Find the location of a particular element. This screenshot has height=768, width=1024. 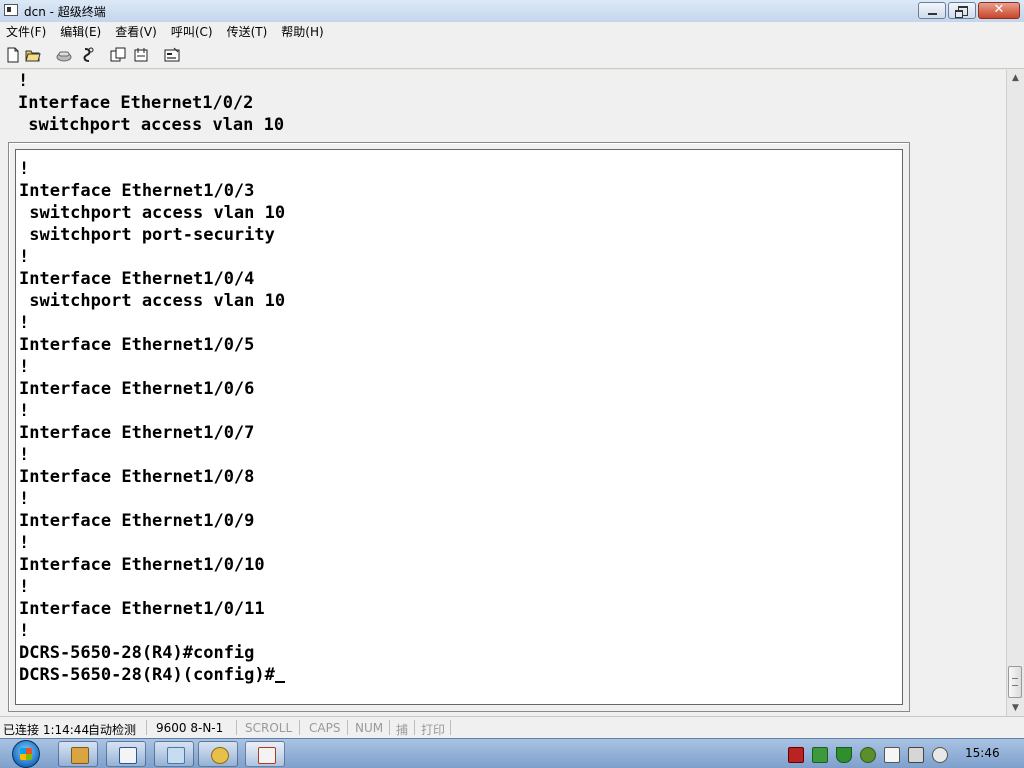

explorer-icon is located at coordinates (176, 755).